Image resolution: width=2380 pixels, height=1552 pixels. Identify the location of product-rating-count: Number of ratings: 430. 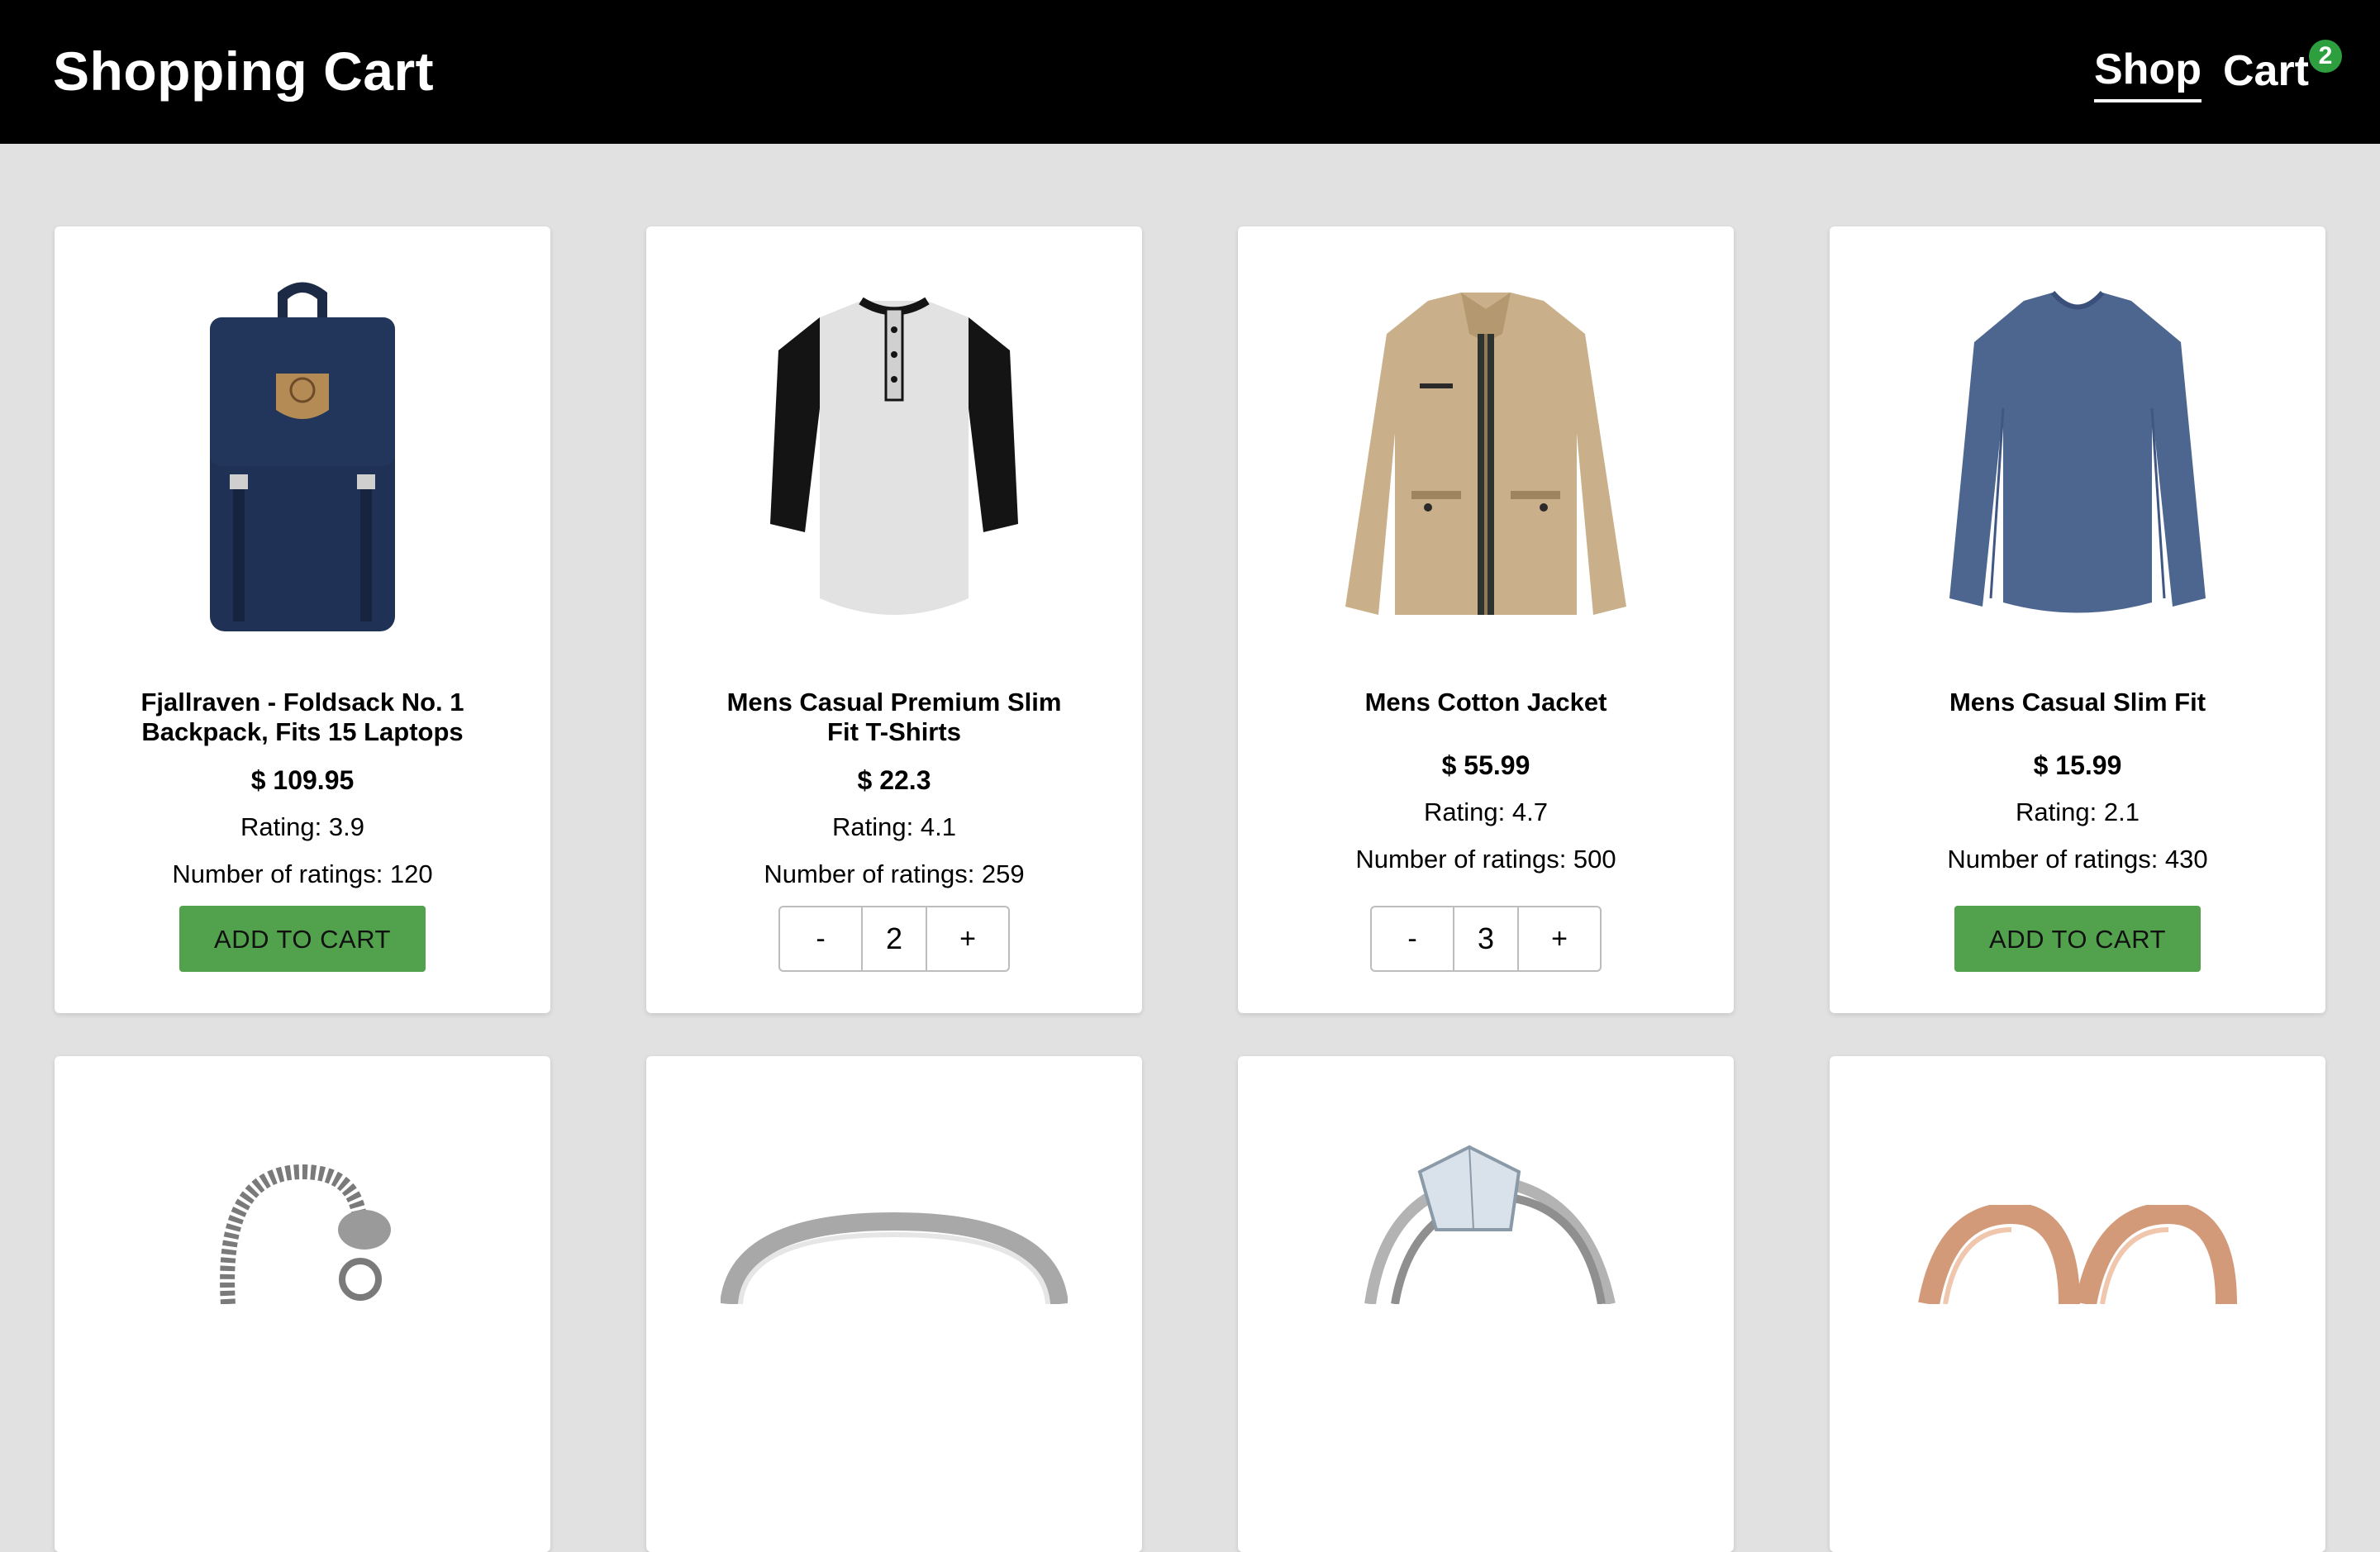
(2077, 859).